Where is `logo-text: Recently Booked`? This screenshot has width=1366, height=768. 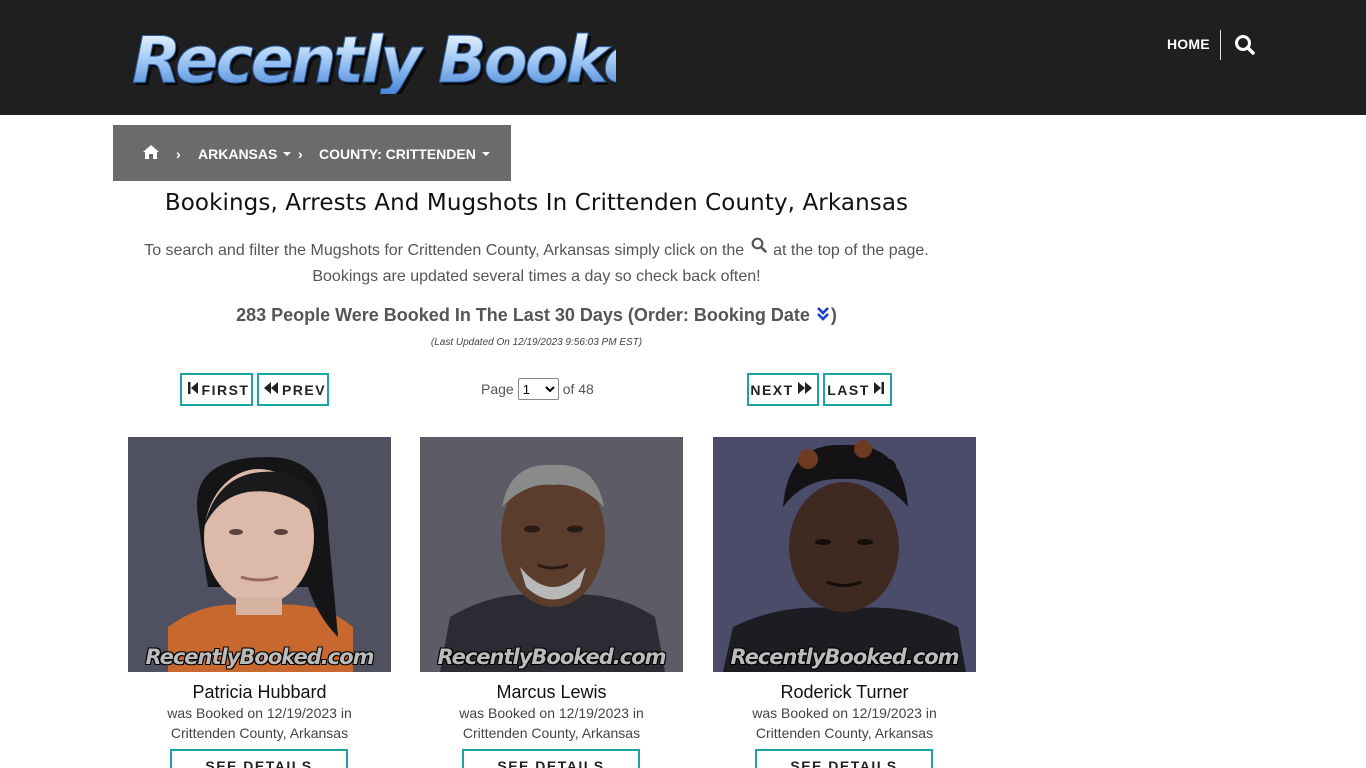
logo-text: Recently Booked is located at coordinates (374, 59).